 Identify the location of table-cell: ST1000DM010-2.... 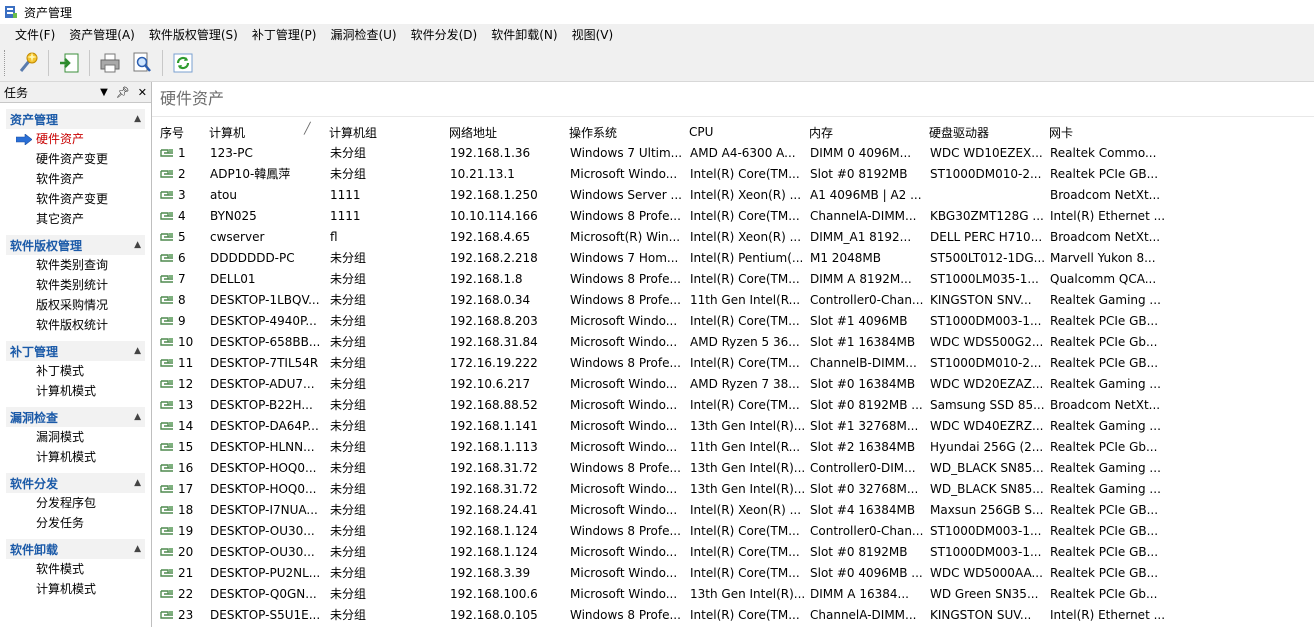
(986, 363).